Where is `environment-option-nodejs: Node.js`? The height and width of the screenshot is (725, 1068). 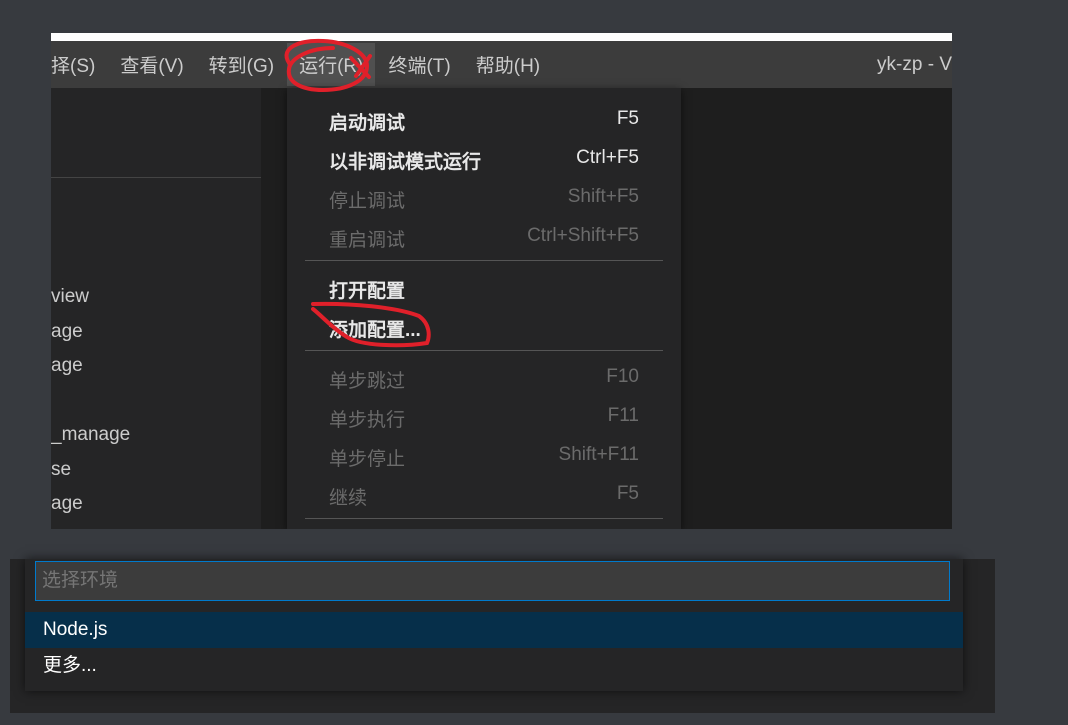 environment-option-nodejs: Node.js is located at coordinates (494, 630).